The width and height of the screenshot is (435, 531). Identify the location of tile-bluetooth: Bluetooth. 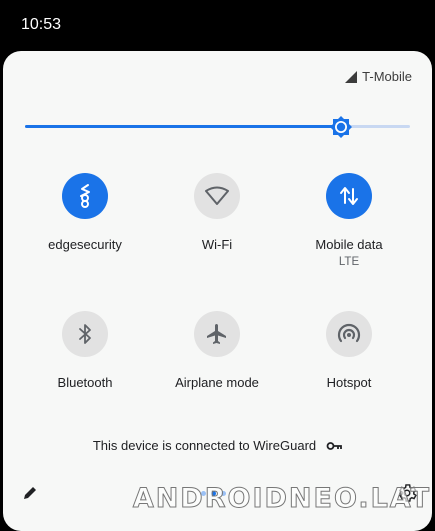
(85, 350).